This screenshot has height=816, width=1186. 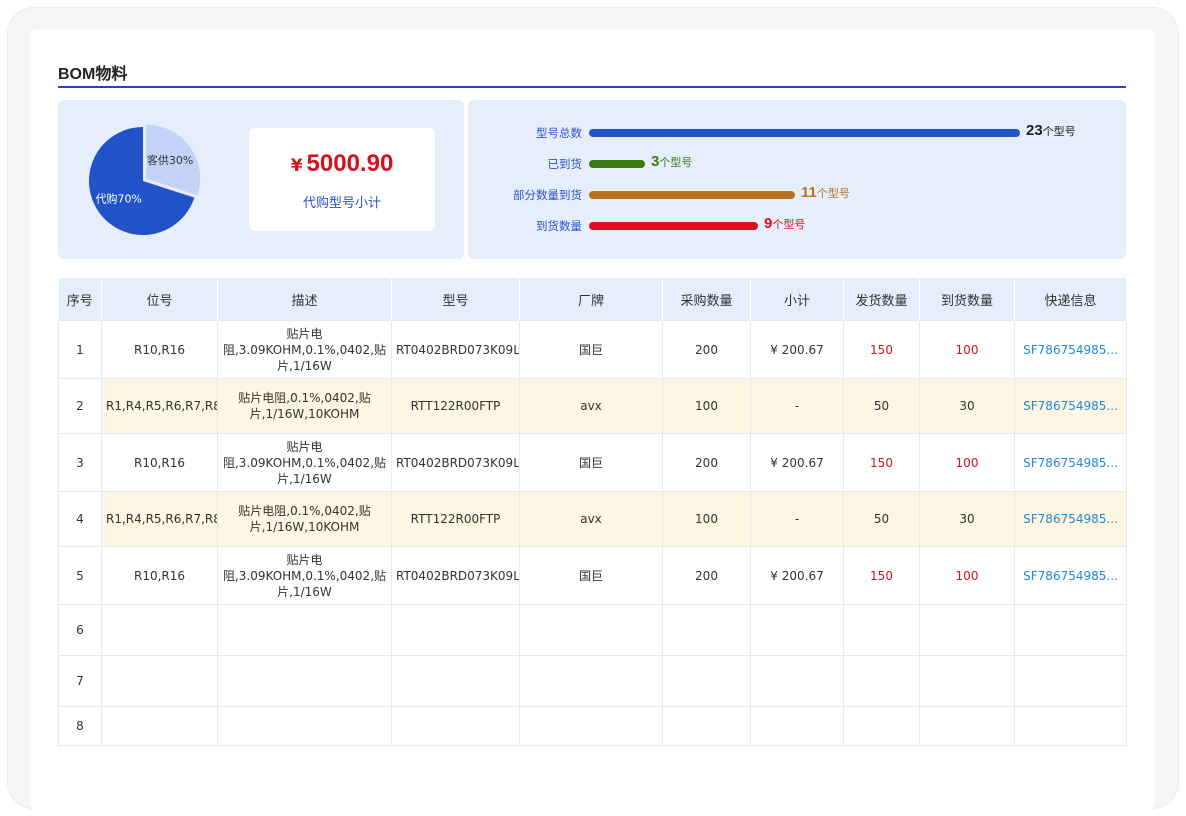 What do you see at coordinates (145, 179) in the screenshot?
I see `purchase-ratio-pie-chart: 代购70% 客供30%` at bounding box center [145, 179].